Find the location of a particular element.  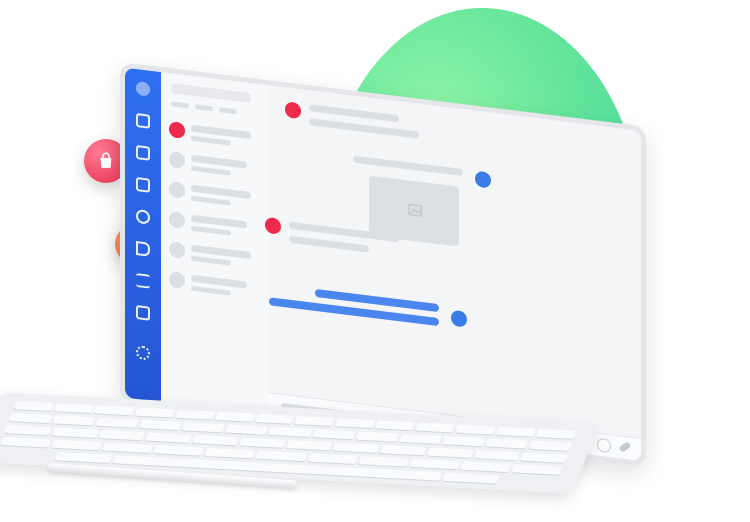

document-icon is located at coordinates (143, 312).